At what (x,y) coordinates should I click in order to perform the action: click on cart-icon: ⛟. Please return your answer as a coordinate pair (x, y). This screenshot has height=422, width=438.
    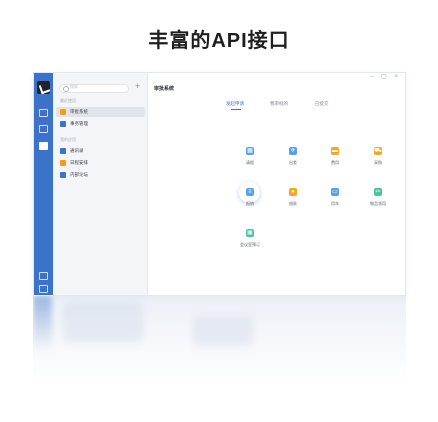
    Looking at the image, I should click on (378, 151).